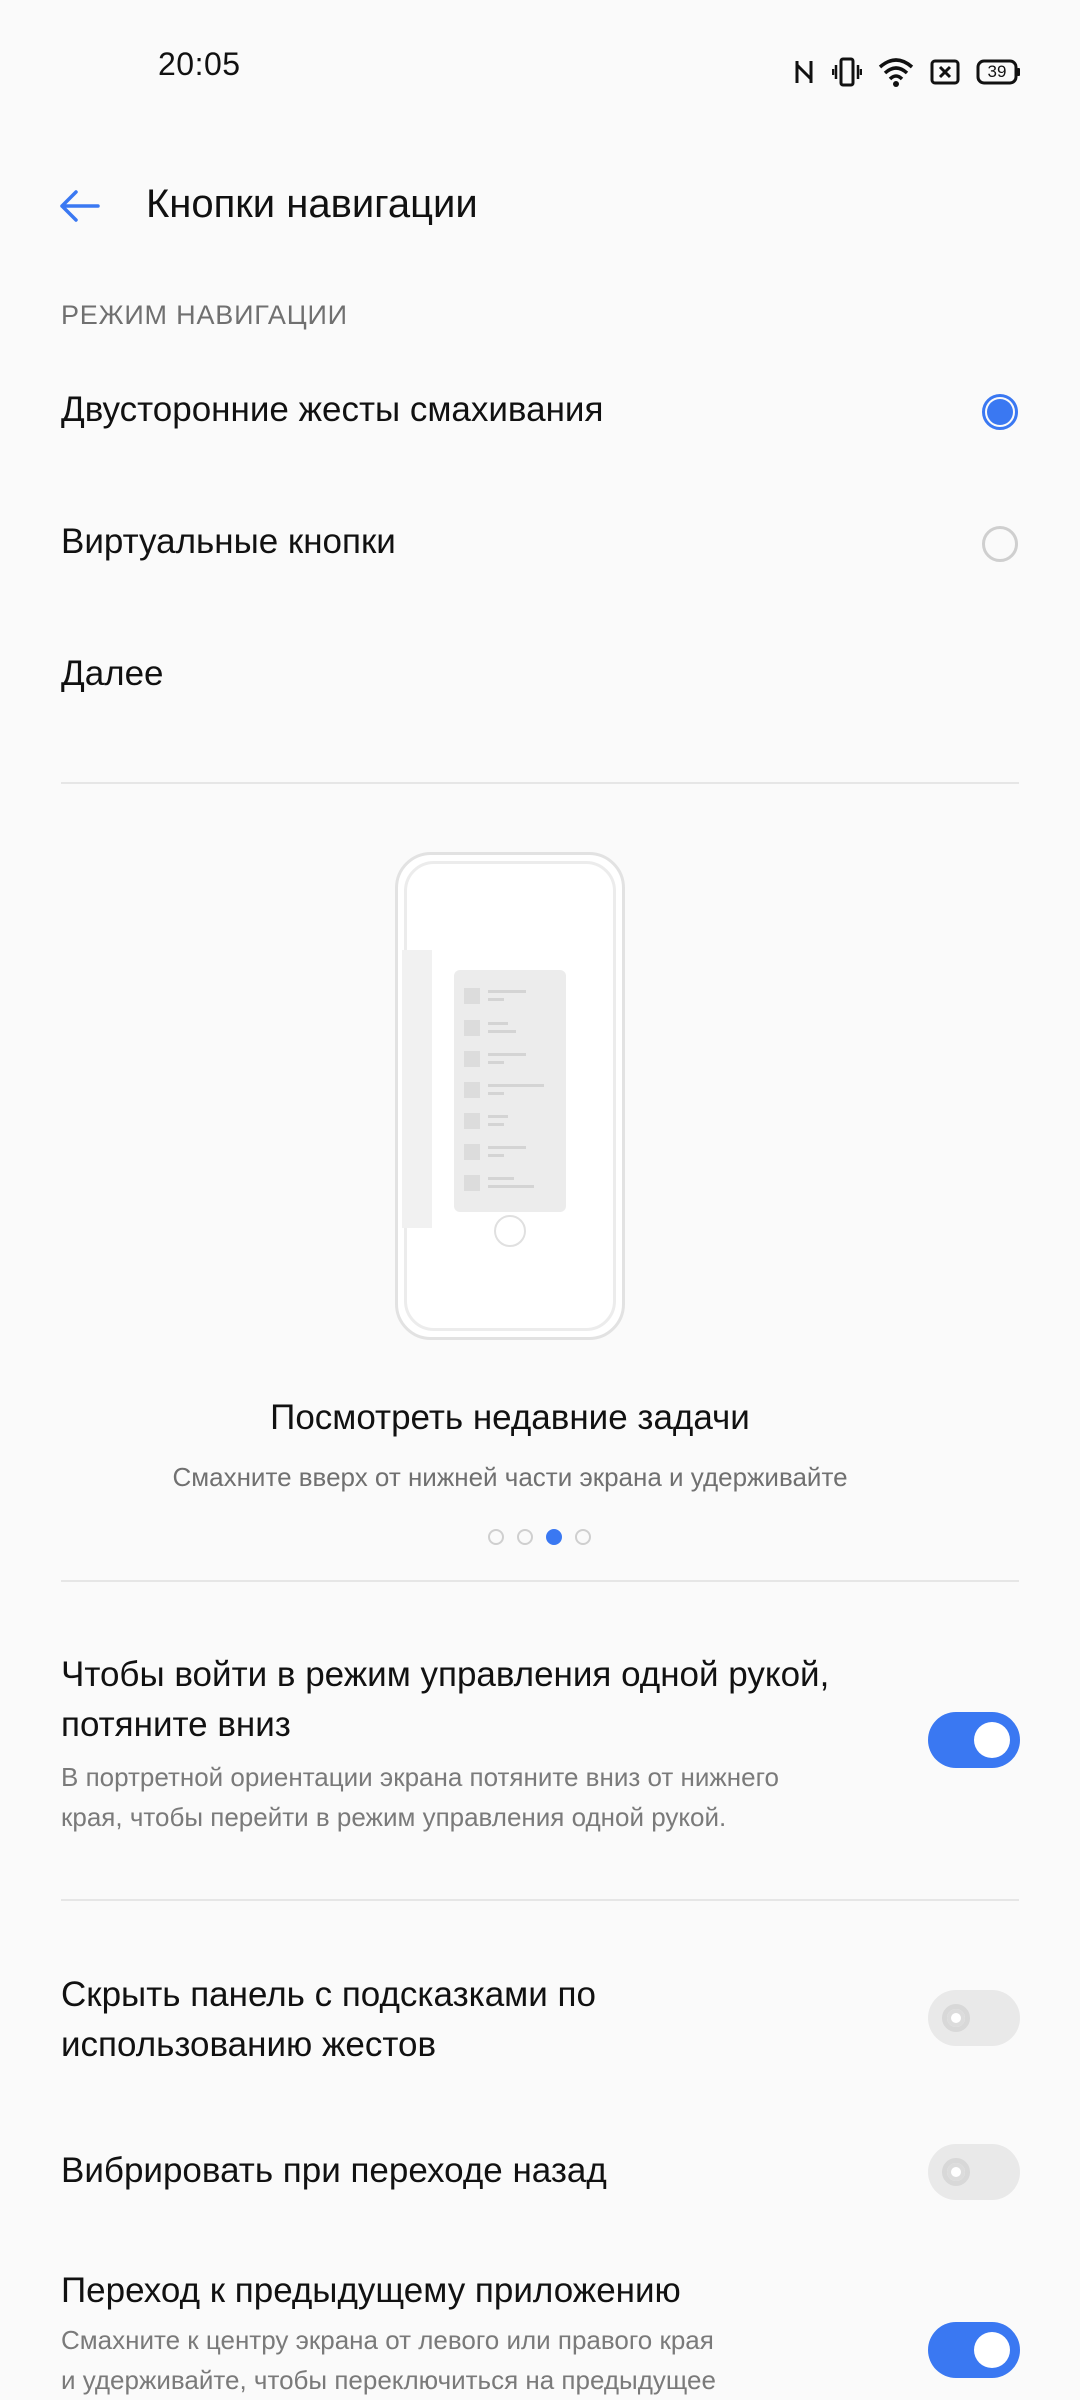 This screenshot has width=1080, height=2400. Describe the element at coordinates (539, 1537) in the screenshot. I see `page-indicator` at that location.